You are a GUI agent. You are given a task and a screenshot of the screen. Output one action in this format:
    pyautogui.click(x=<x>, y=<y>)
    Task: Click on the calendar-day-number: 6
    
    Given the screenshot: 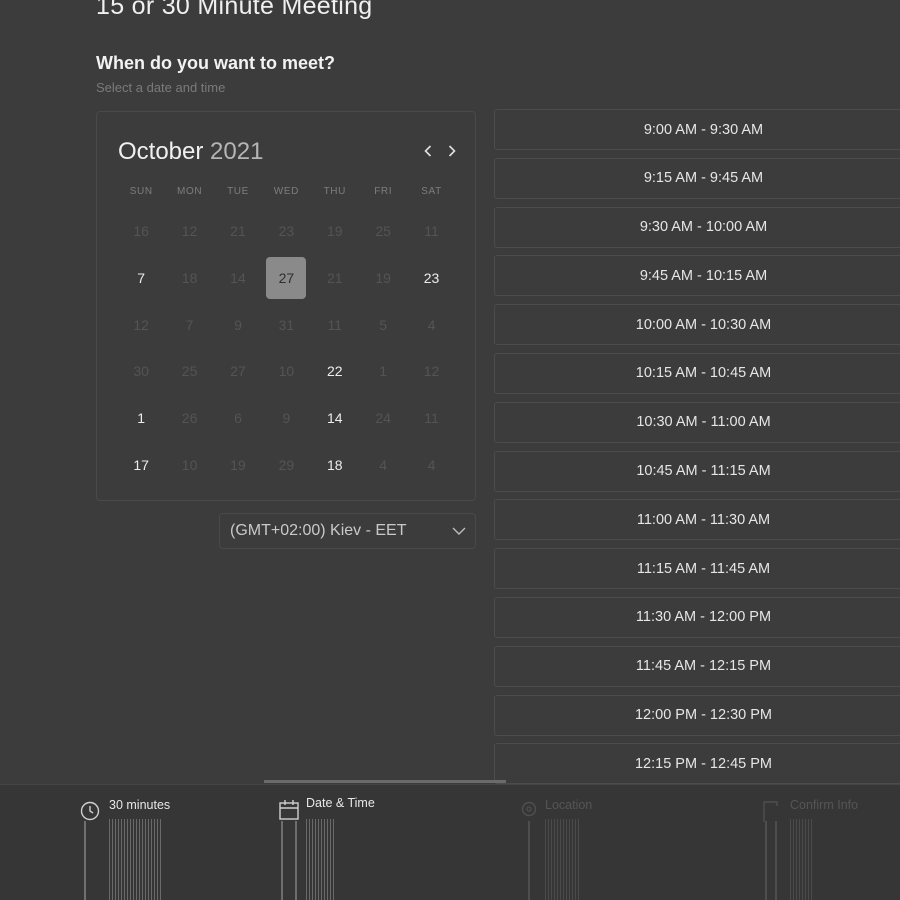 What is the action you would take?
    pyautogui.click(x=238, y=418)
    